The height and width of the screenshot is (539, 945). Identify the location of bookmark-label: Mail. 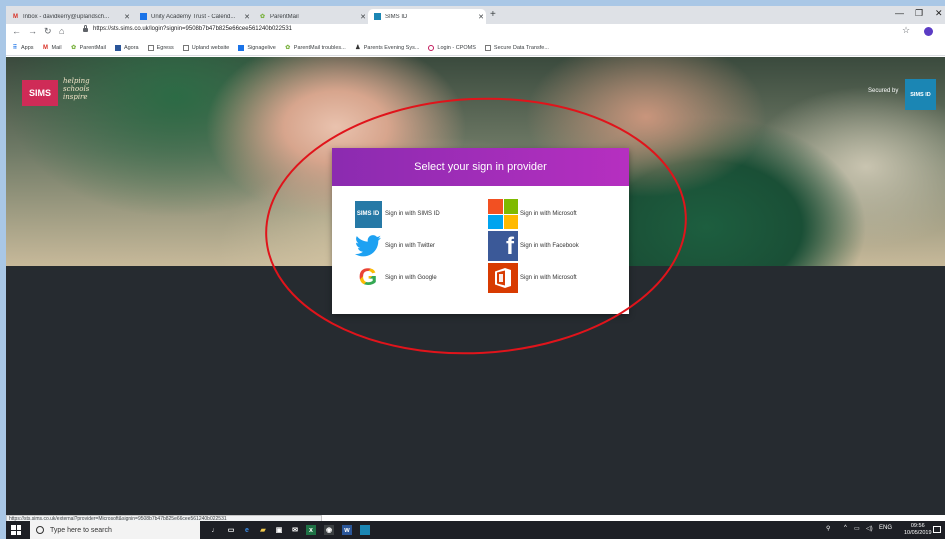
(56, 47).